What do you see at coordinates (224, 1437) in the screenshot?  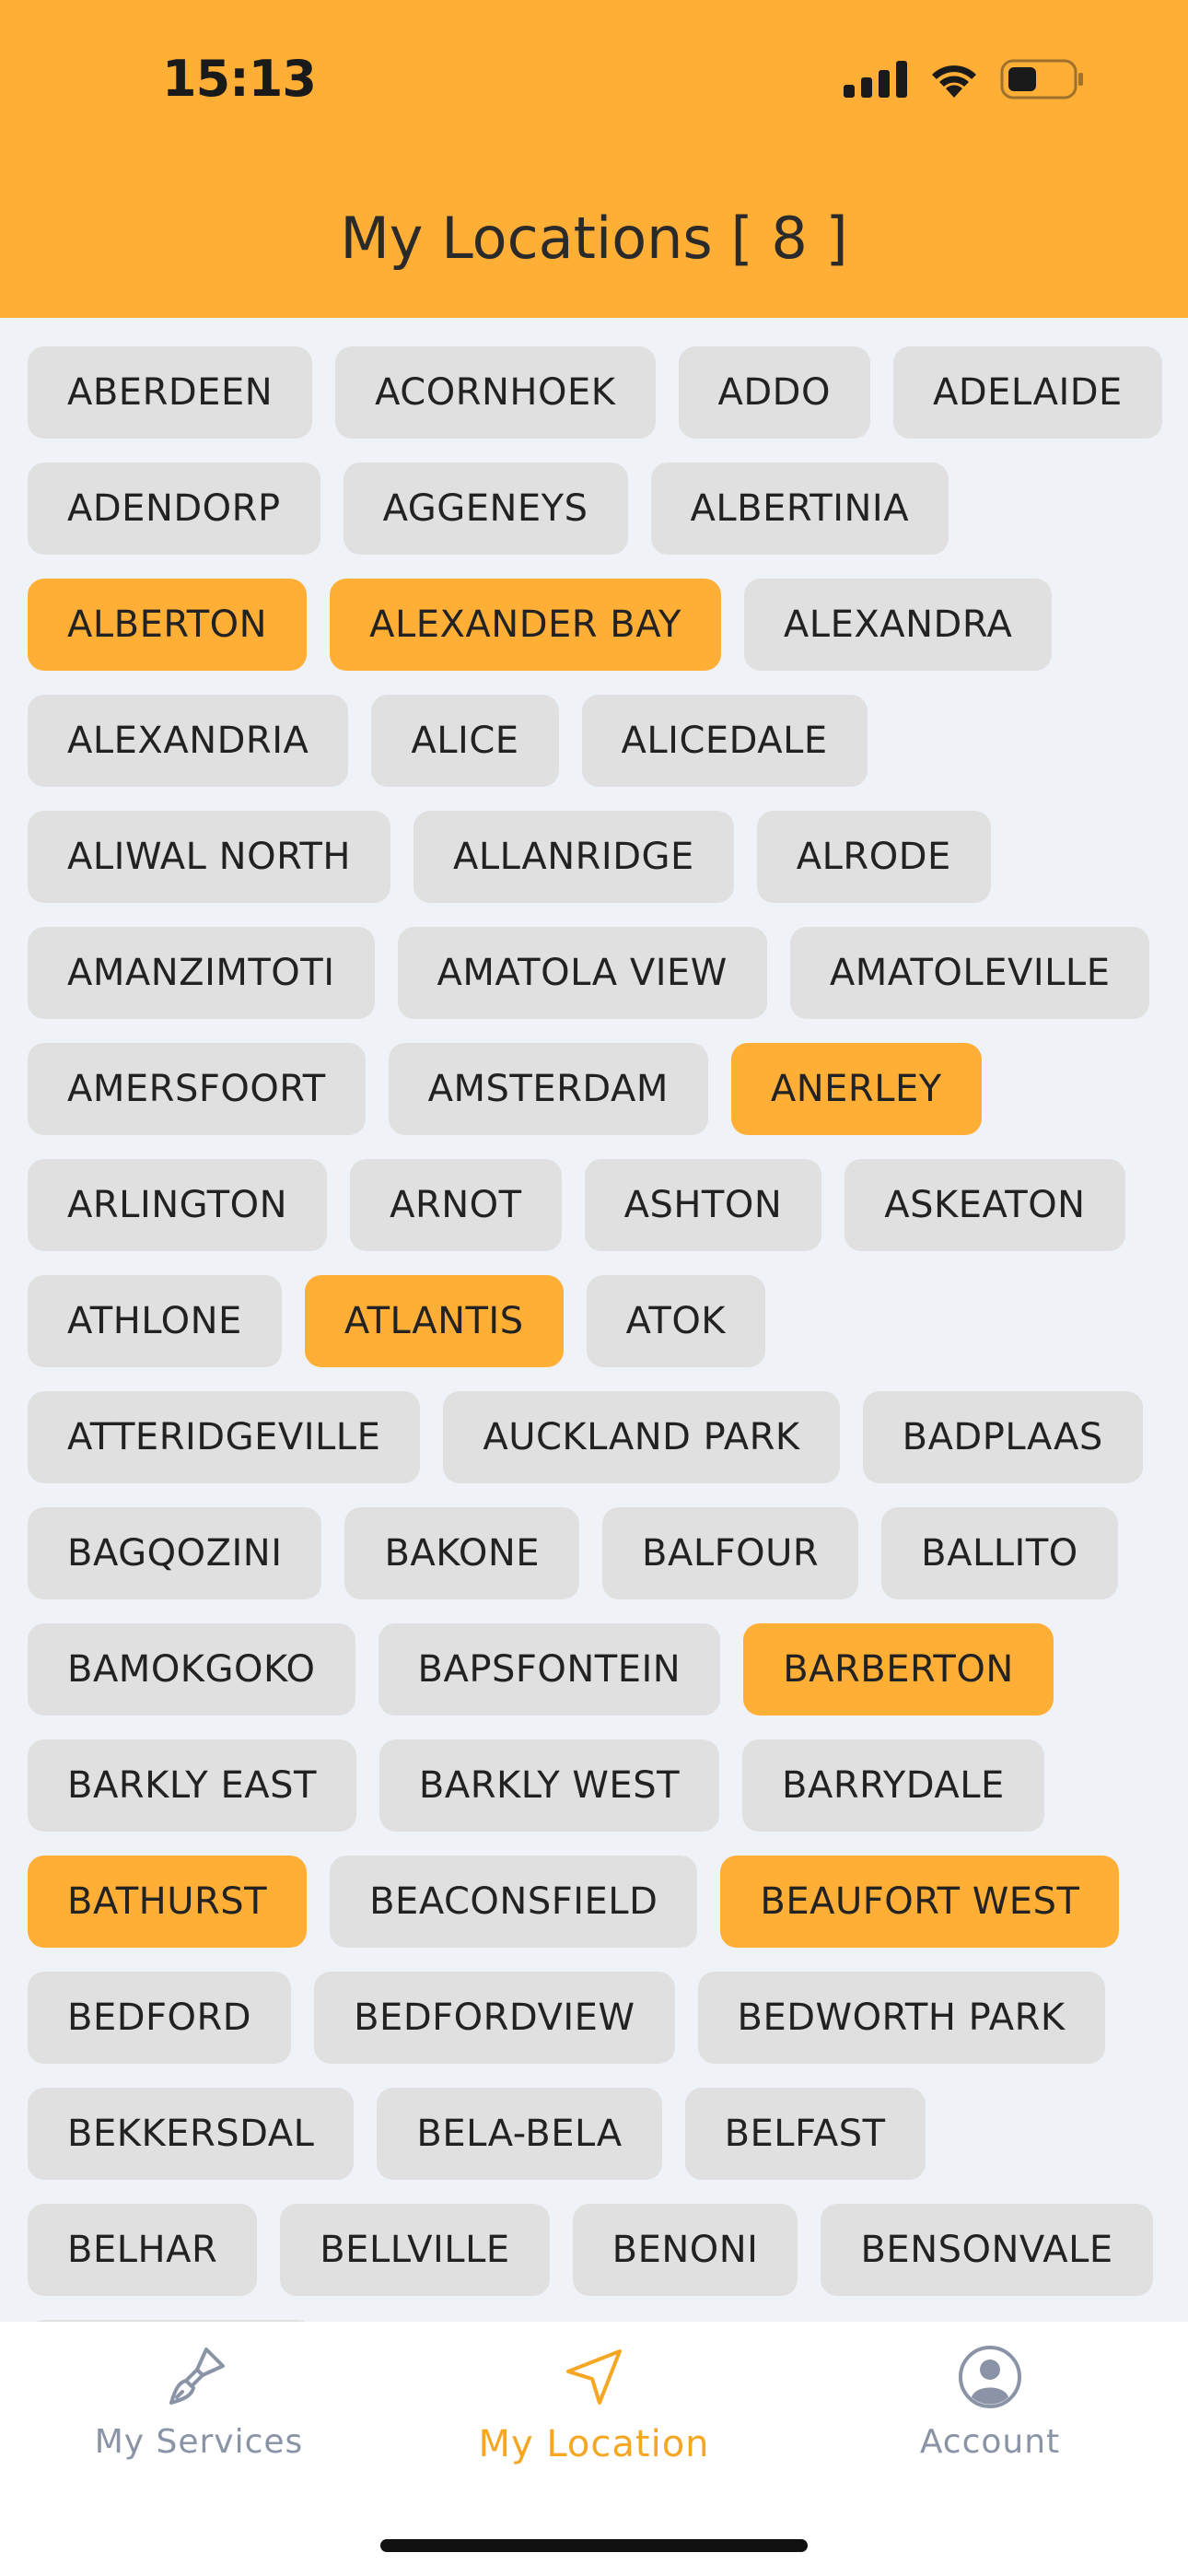 I see `location-chip: ATTERIDGEVILLE` at bounding box center [224, 1437].